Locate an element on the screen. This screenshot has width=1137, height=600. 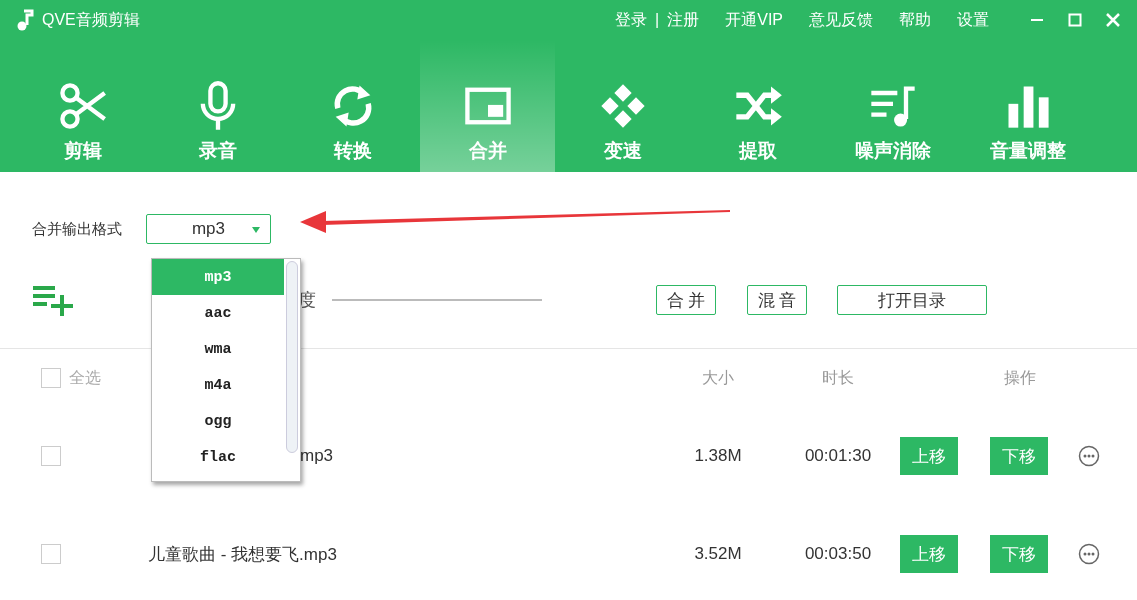
scrollbar-thumb is located at coordinates (292, 357).